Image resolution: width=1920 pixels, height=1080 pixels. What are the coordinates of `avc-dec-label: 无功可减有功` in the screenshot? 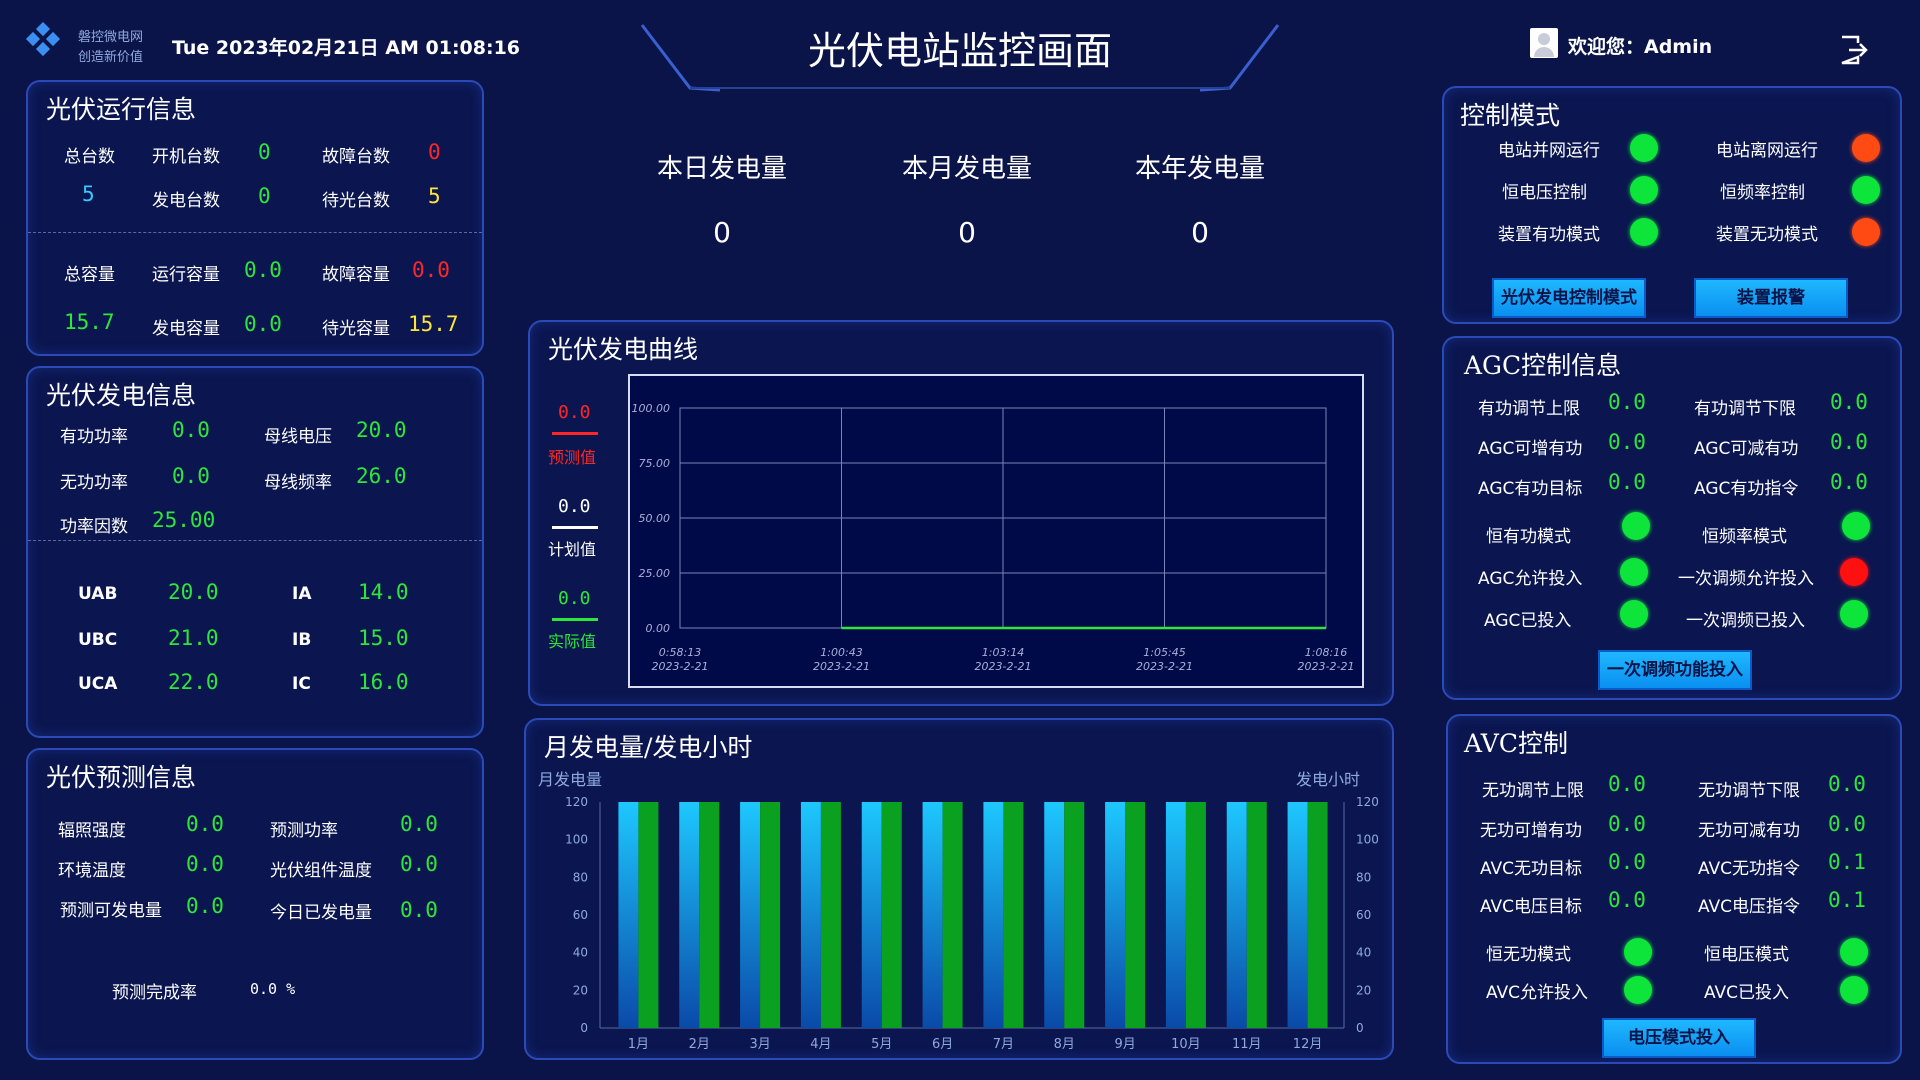 It's located at (1749, 831).